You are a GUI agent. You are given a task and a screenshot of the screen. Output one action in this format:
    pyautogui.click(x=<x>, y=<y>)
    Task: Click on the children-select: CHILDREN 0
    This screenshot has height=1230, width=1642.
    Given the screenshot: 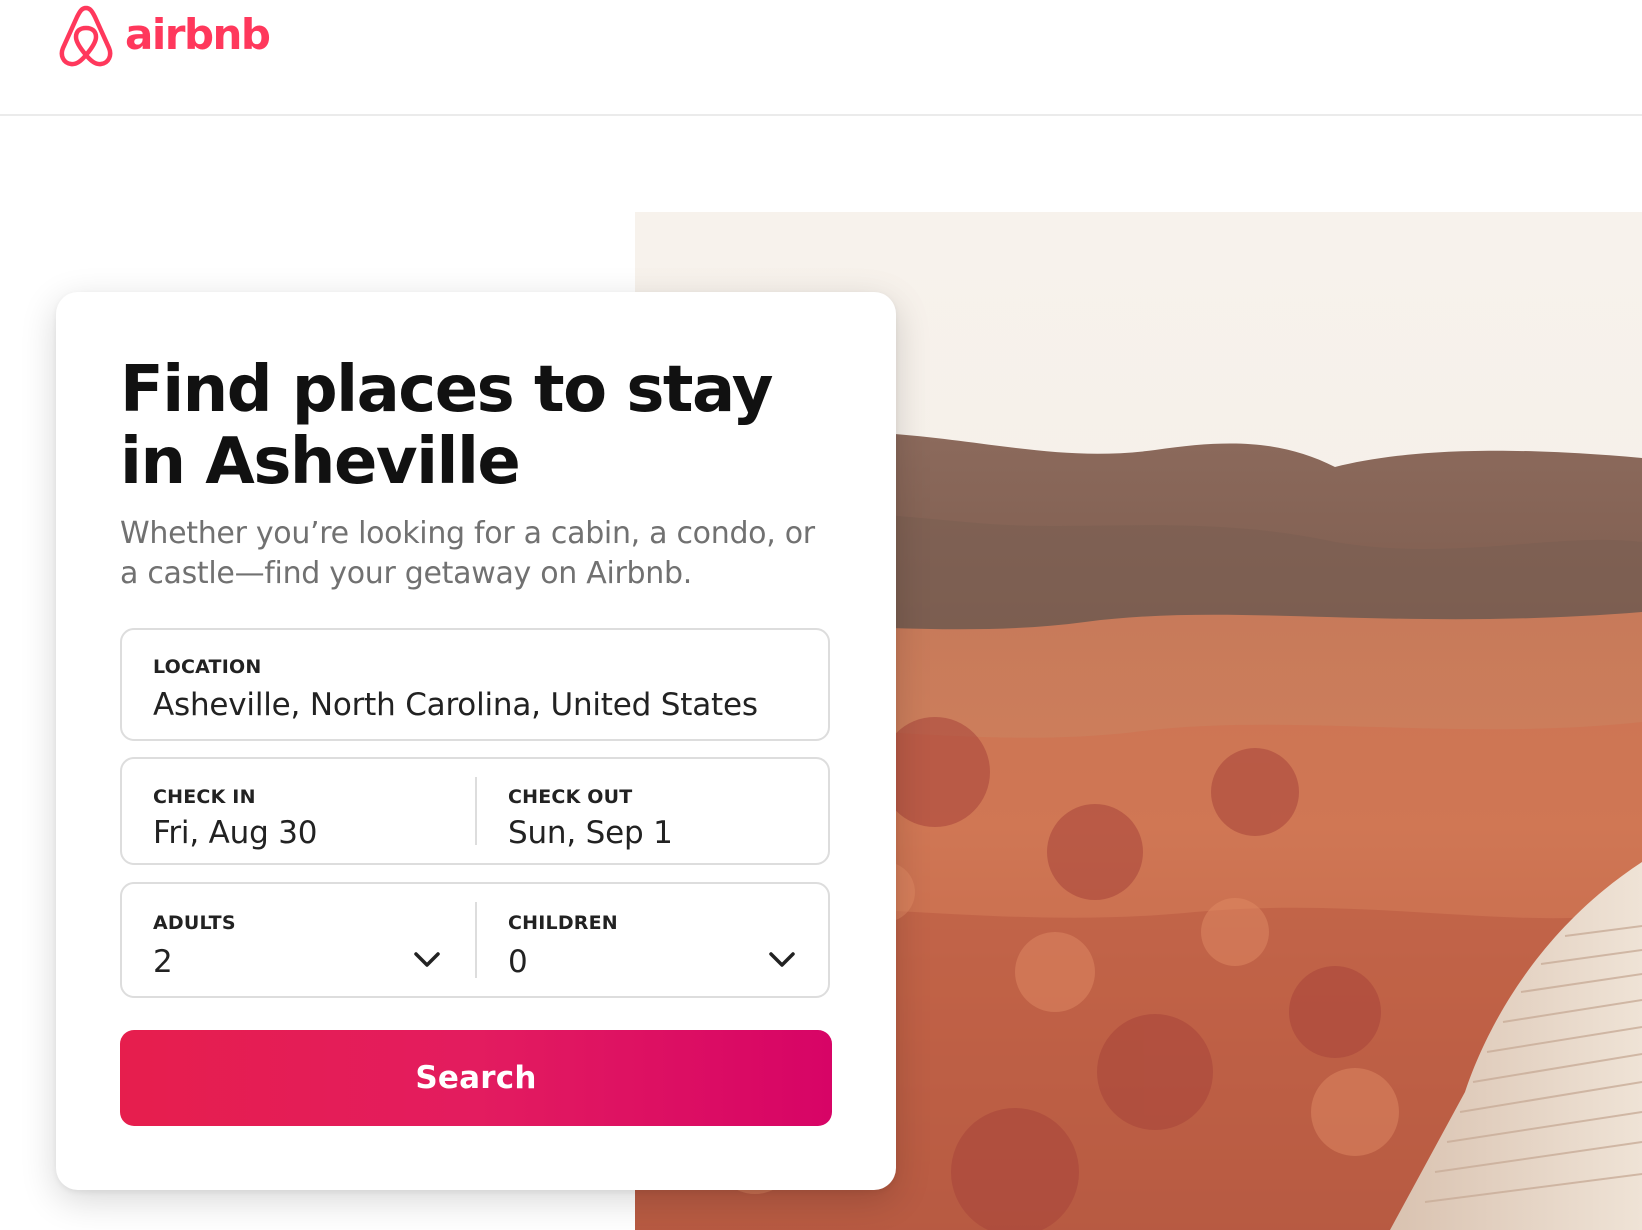 What is the action you would take?
    pyautogui.click(x=652, y=940)
    